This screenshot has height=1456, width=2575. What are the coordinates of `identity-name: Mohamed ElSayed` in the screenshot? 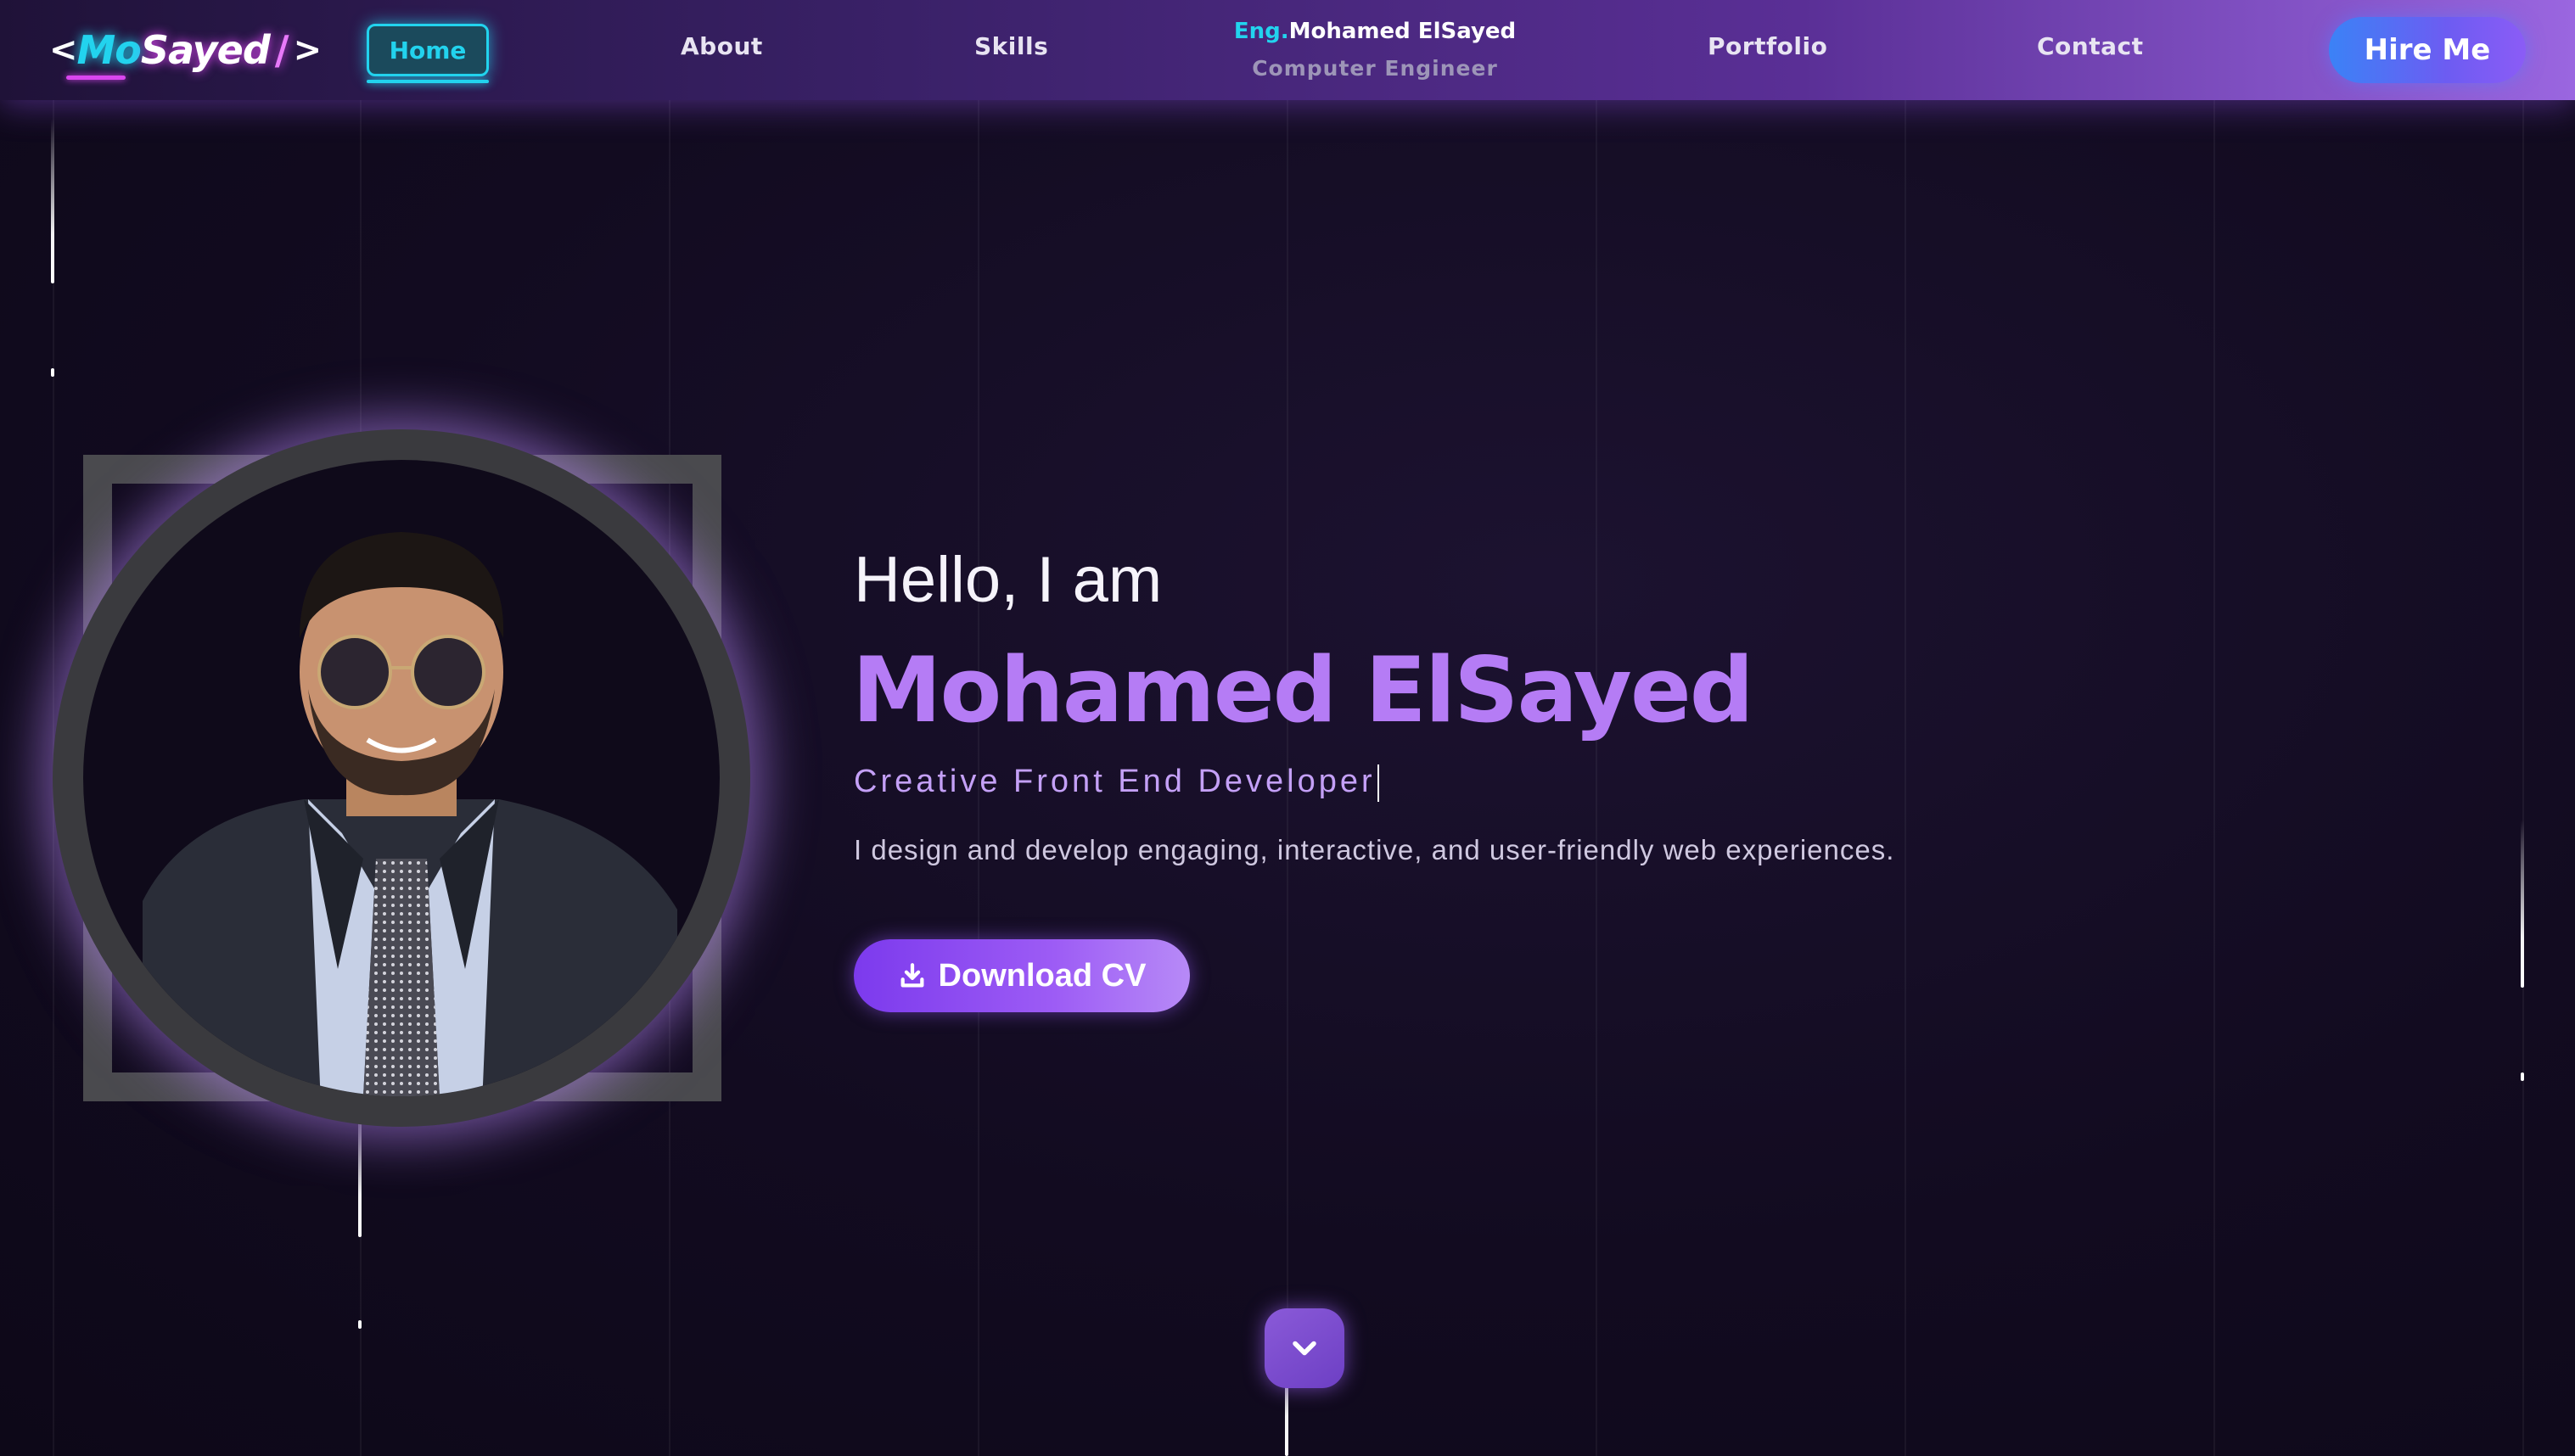 It's located at (1402, 31).